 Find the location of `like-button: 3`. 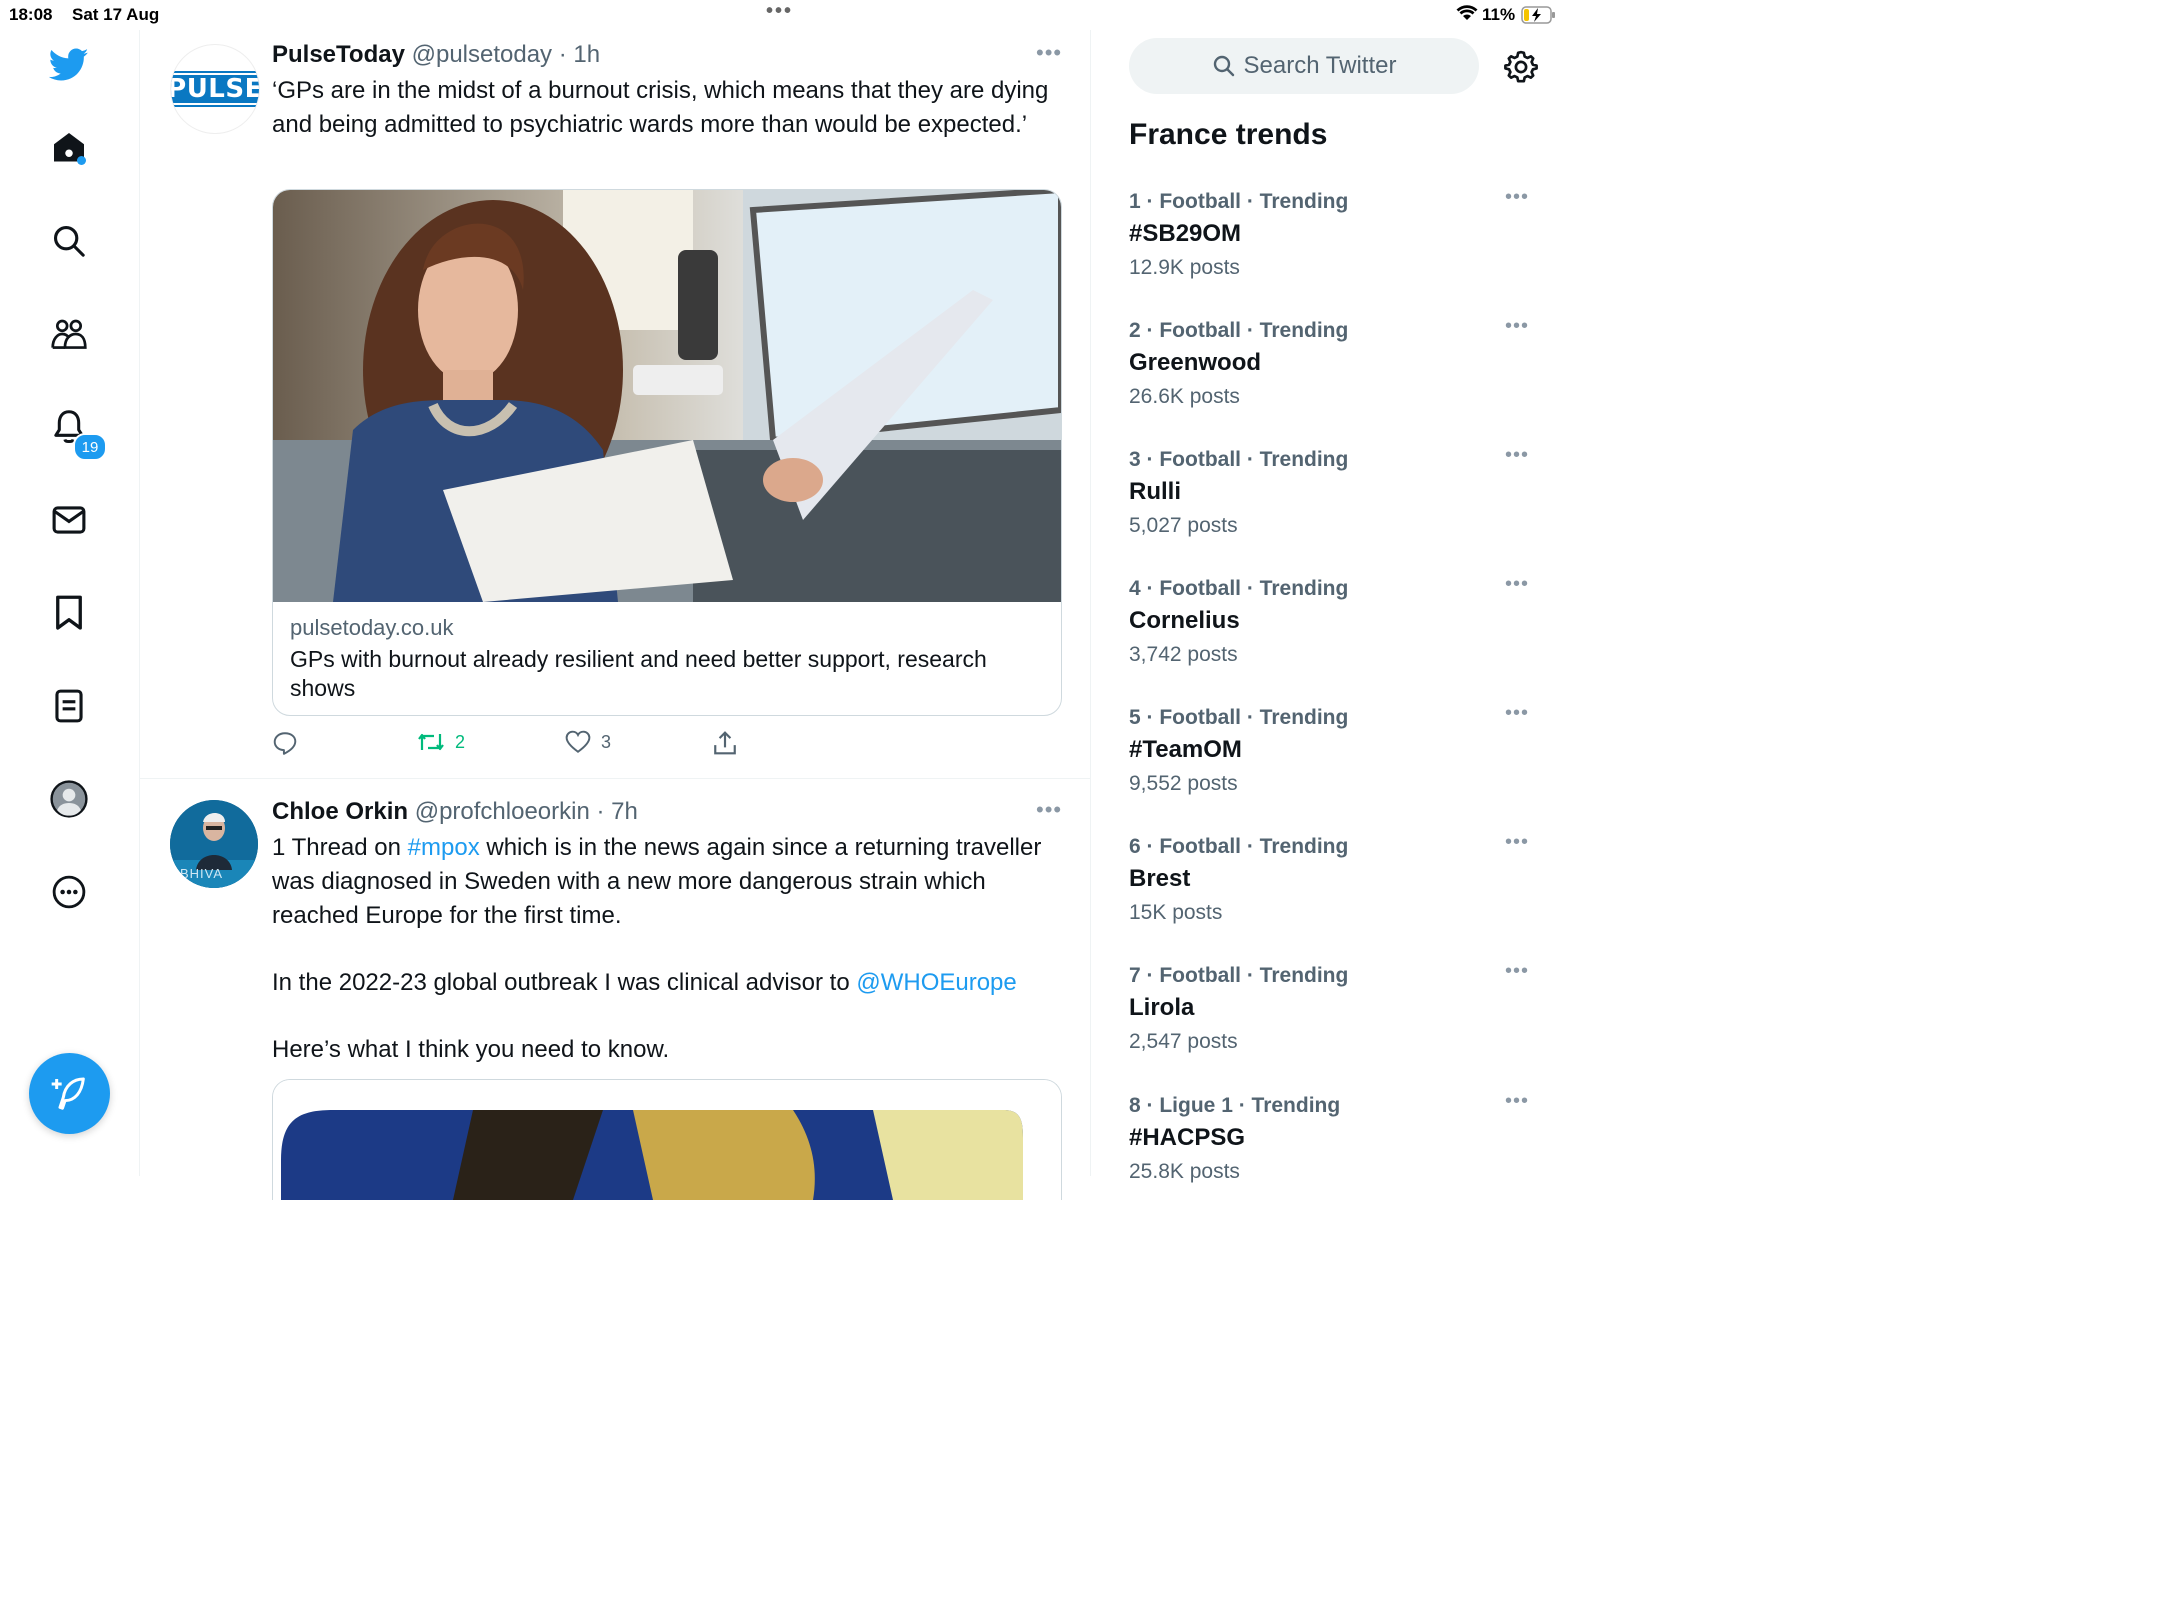

like-button: 3 is located at coordinates (588, 742).